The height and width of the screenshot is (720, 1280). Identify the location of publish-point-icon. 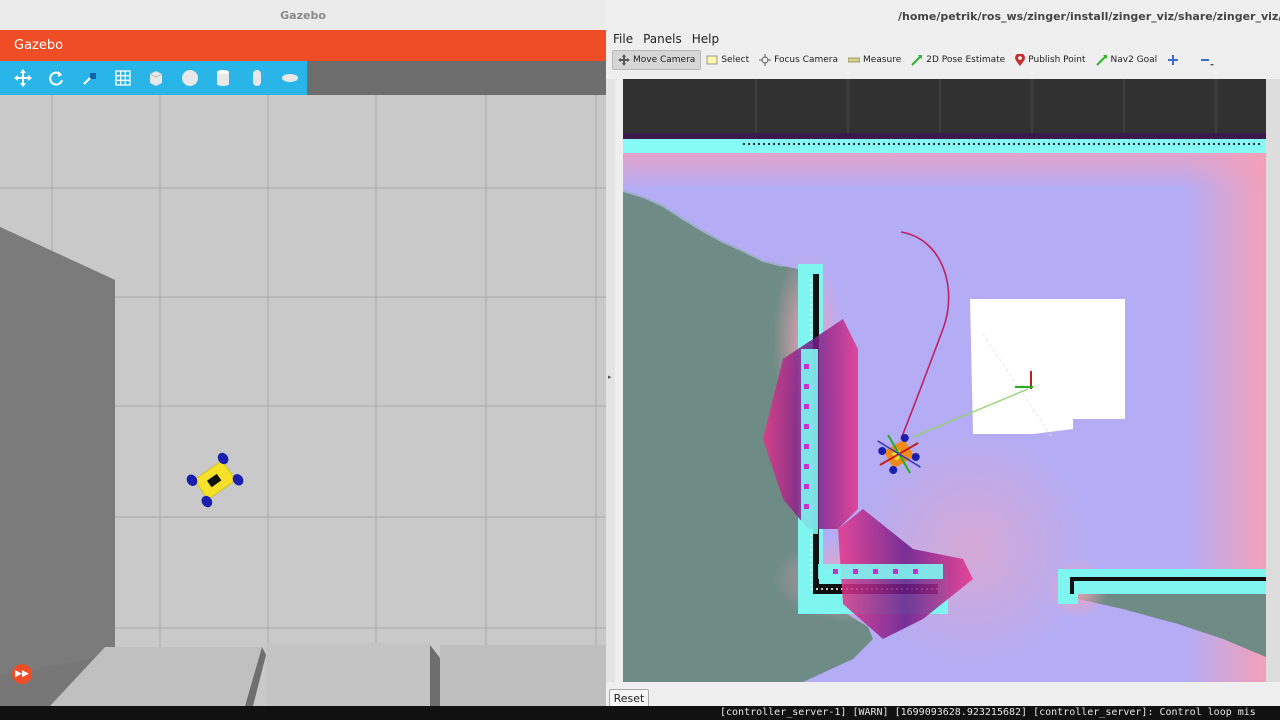
(1020, 60).